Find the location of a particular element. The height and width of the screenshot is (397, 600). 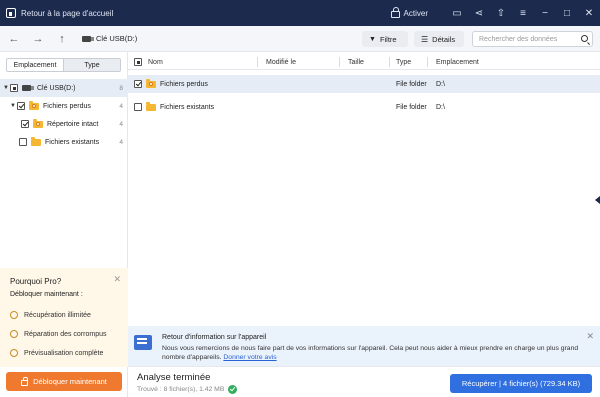

feedback-icon: ▭ is located at coordinates (457, 13).